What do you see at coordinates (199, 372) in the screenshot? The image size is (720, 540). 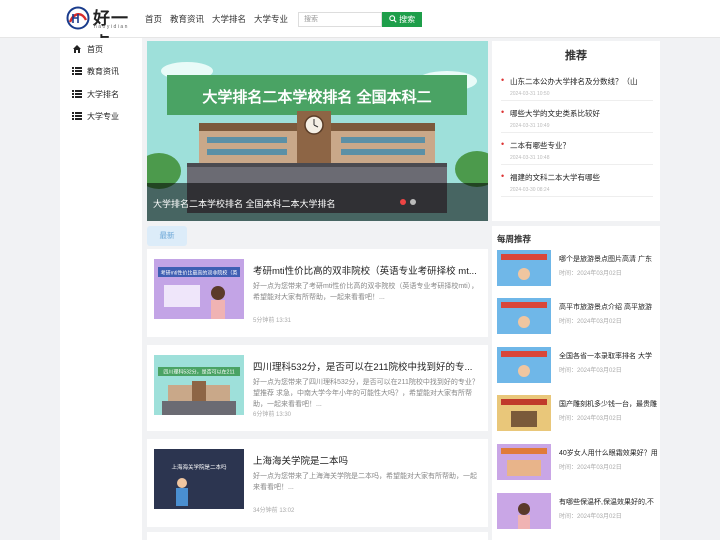 I see `thumbnail-text: 四川理科532分，是否可以在211` at bounding box center [199, 372].